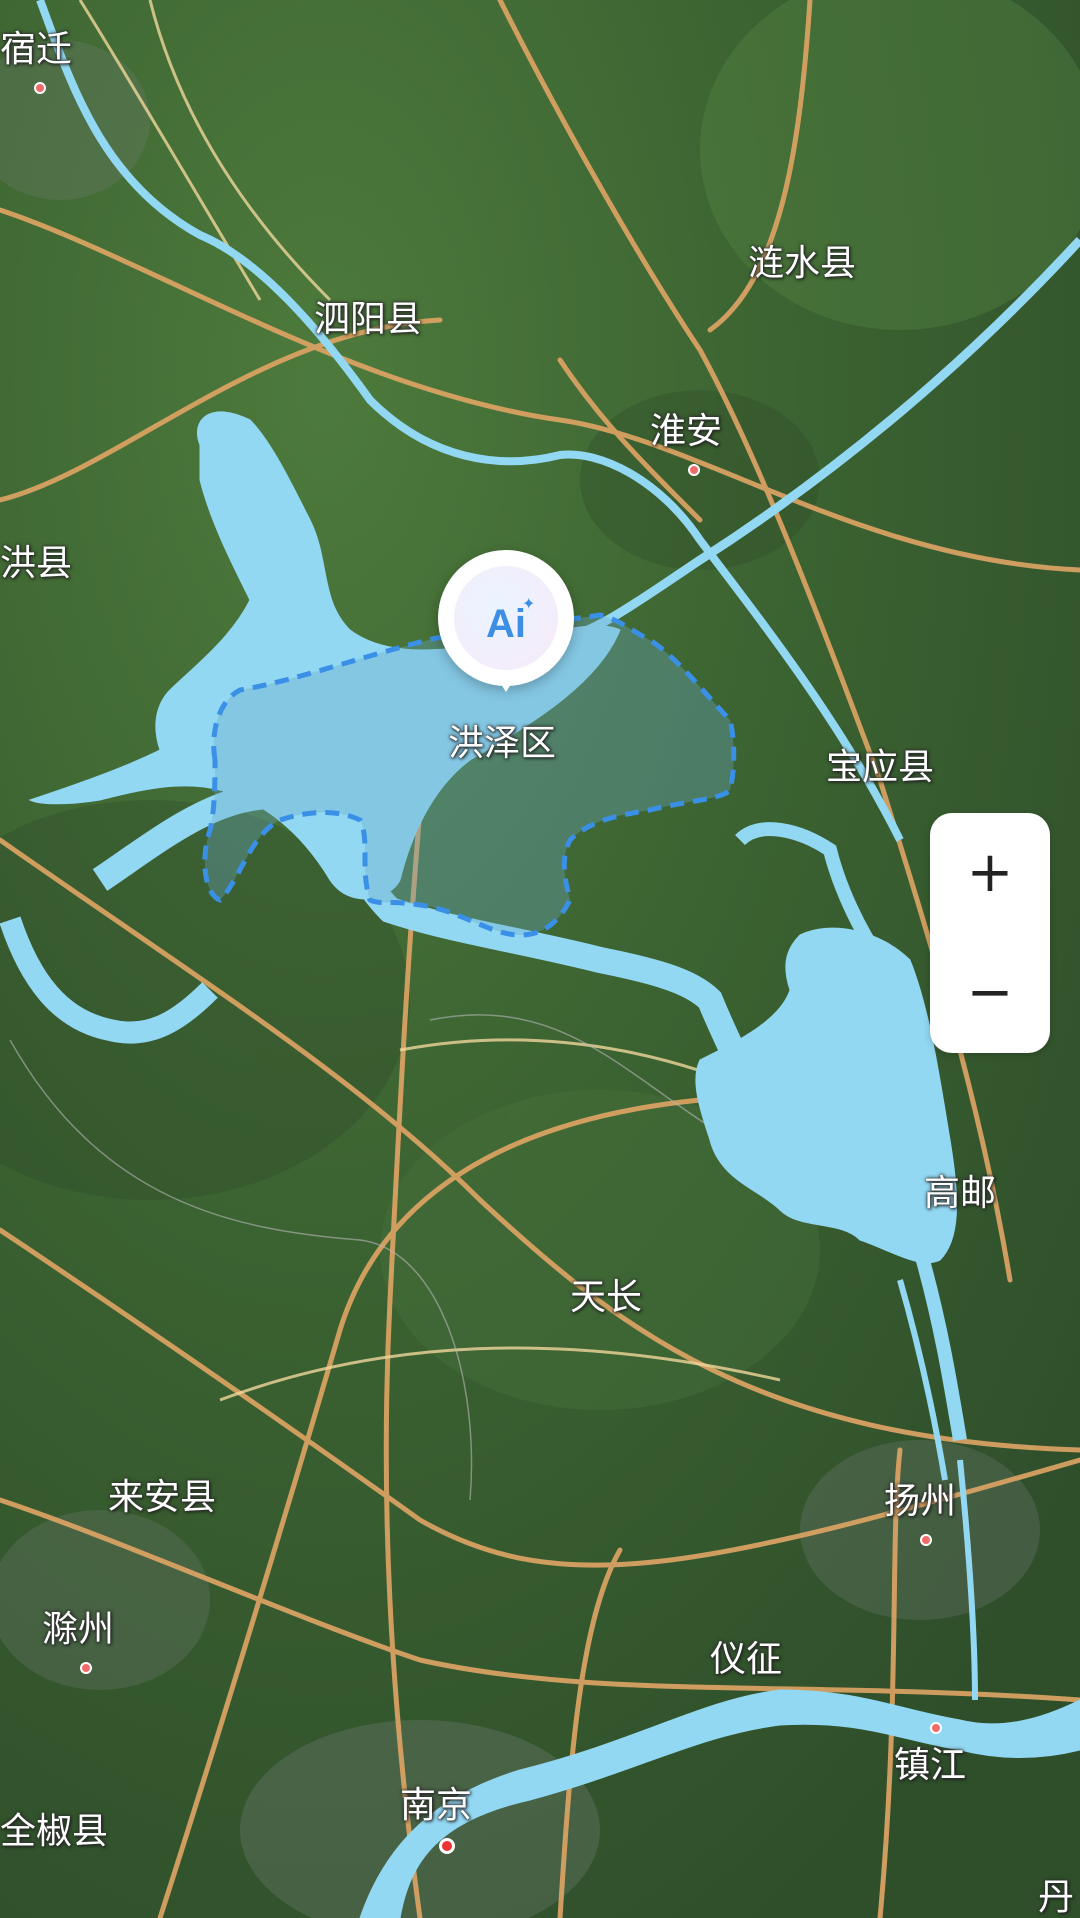 This screenshot has height=1918, width=1080. Describe the element at coordinates (1056, 1898) in the screenshot. I see `place-label-danyang: 丹` at that location.